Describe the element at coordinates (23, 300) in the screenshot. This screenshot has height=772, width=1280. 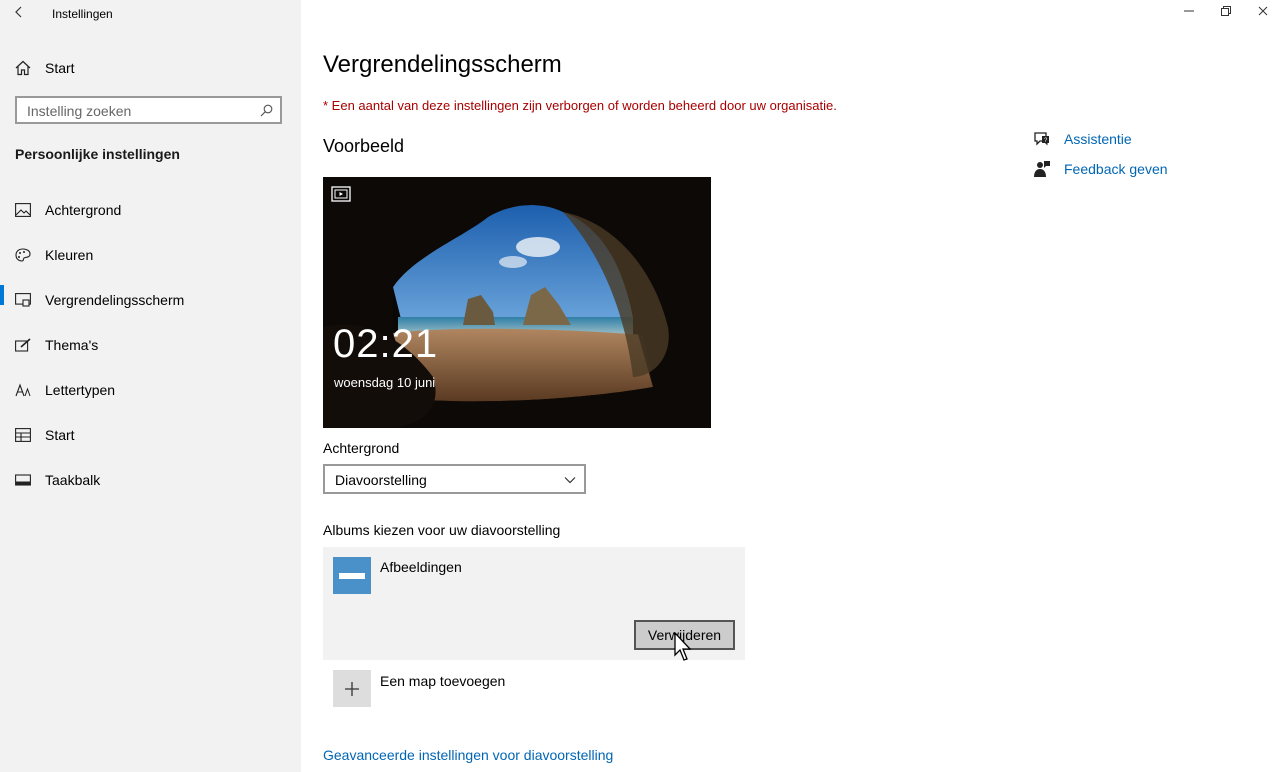
I see `lock-screen-icon` at that location.